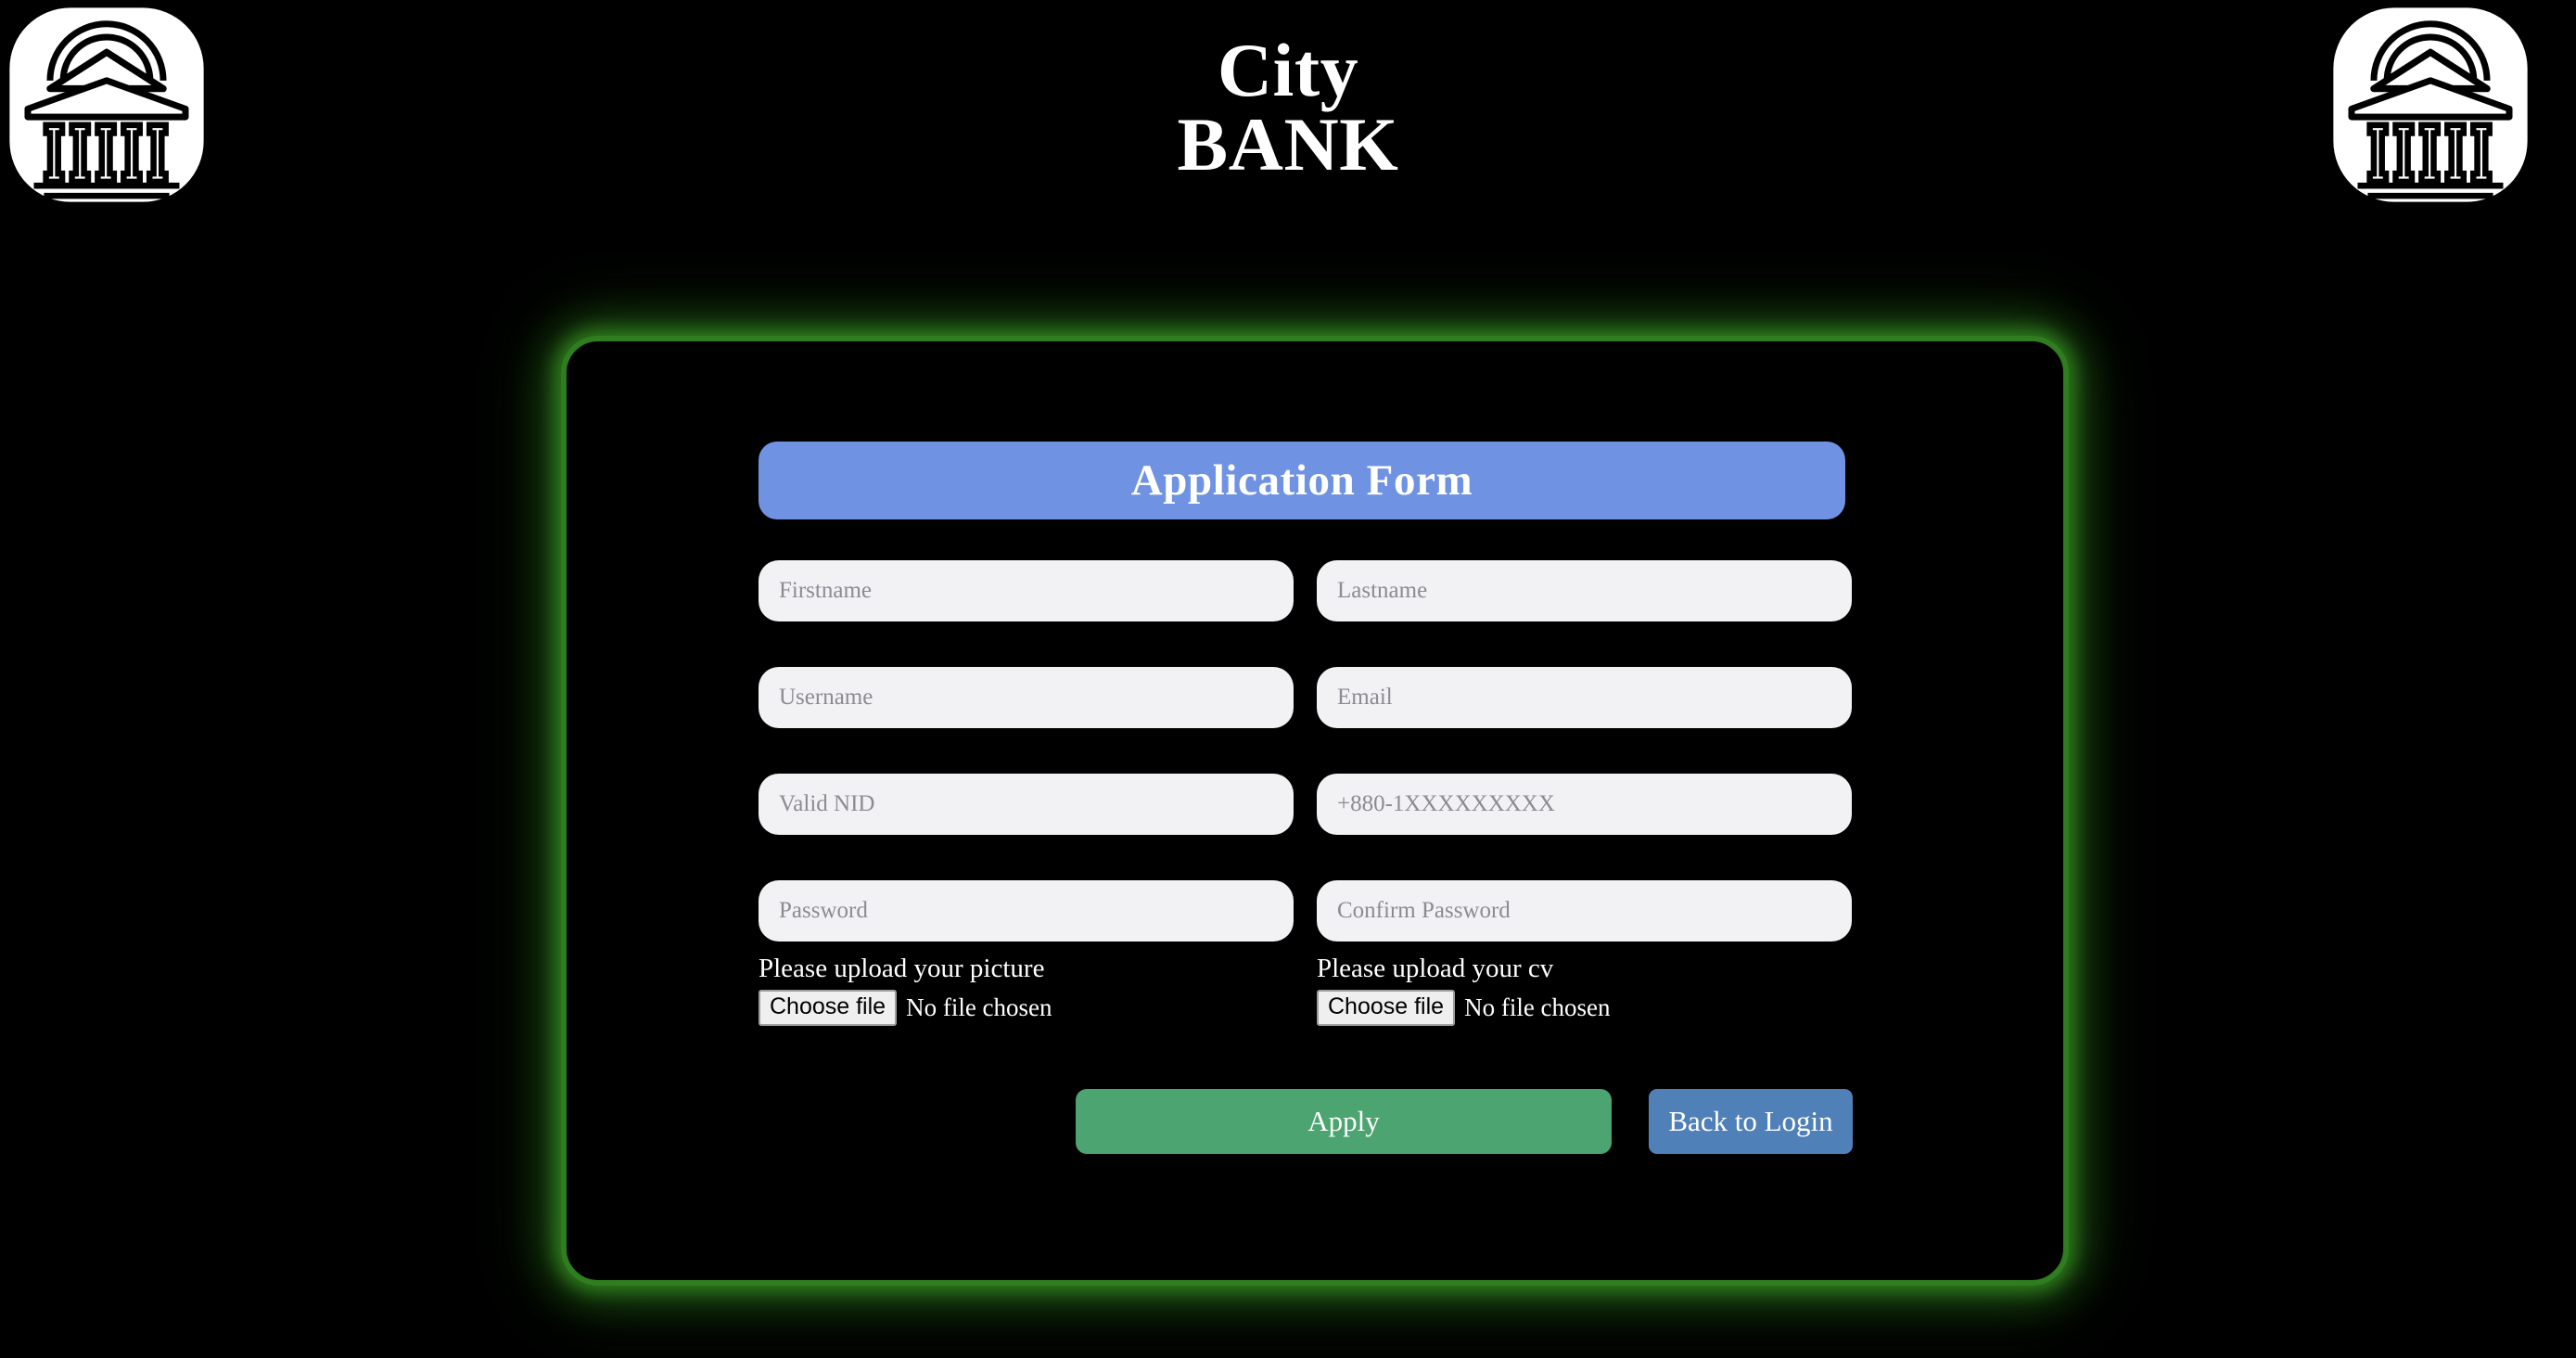  I want to click on username-input, so click(1026, 697).